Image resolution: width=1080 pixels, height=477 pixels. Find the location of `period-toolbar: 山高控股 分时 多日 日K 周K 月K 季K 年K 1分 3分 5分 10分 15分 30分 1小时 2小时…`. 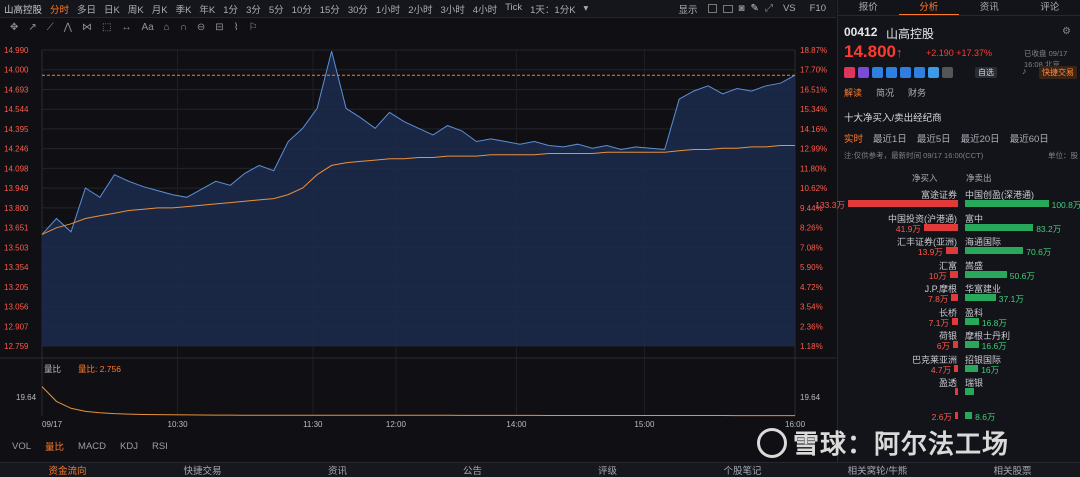

period-toolbar: 山高控股 分时 多日 日K 周K 月K 季K 年K 1分 3分 5分 10分 15分 30分 1小时 2小时… is located at coordinates (418, 9).